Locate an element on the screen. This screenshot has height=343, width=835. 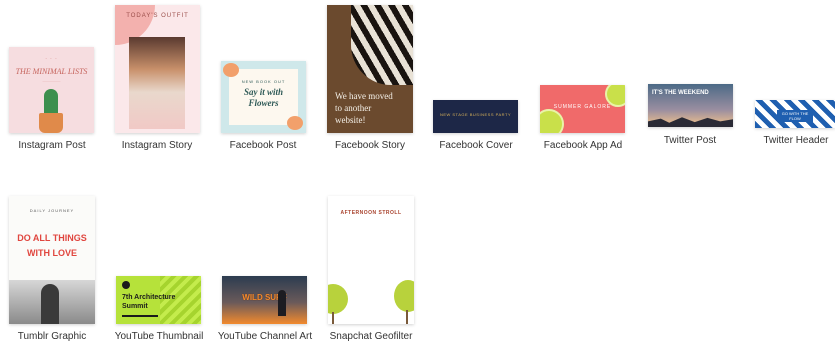
youtube-thumbnail-design-title-1: 7th Architecture is located at coordinates (149, 297).